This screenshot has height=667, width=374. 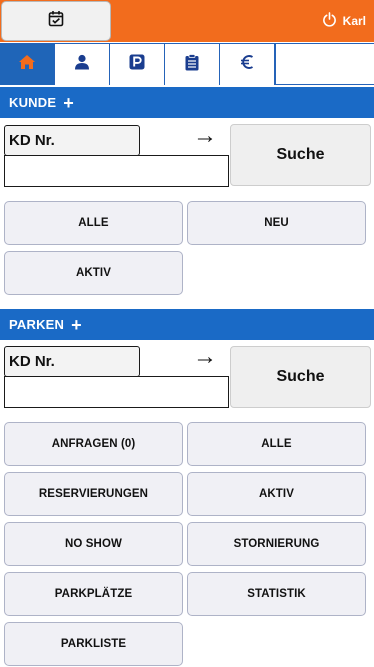 I want to click on parking-all-button: ALLE, so click(x=276, y=444).